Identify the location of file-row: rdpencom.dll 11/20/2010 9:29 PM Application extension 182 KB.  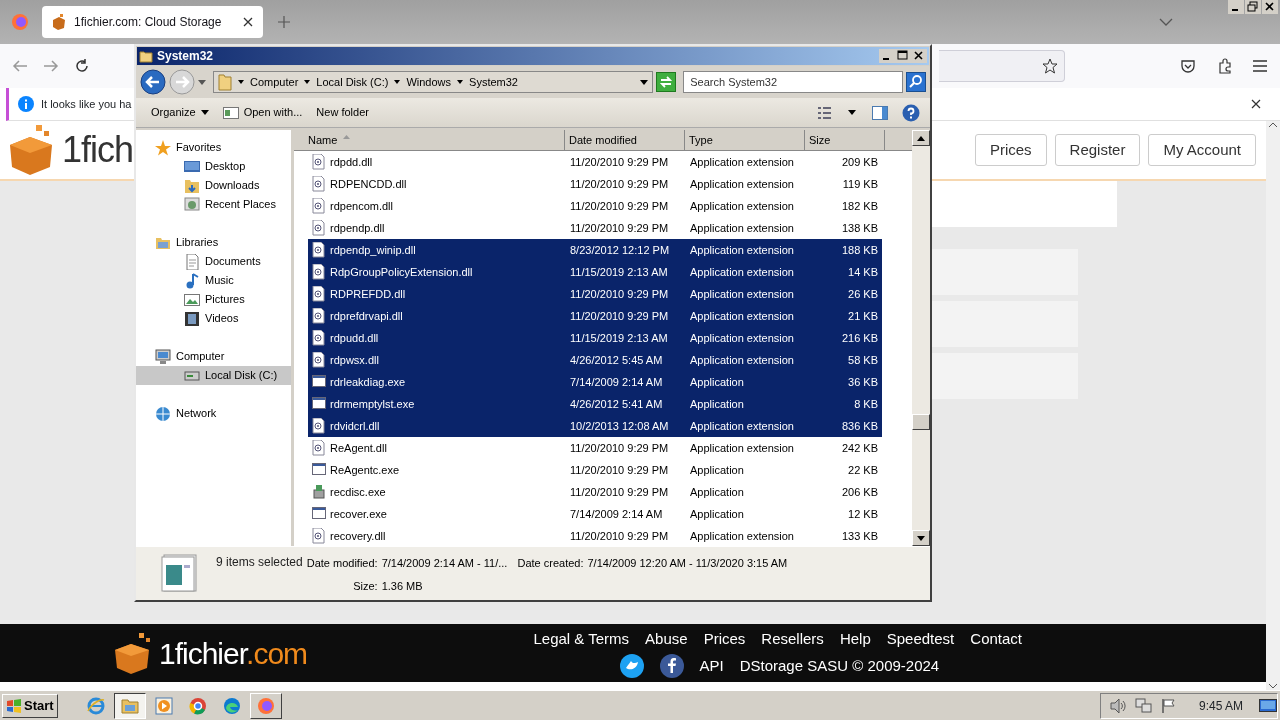
(595, 206).